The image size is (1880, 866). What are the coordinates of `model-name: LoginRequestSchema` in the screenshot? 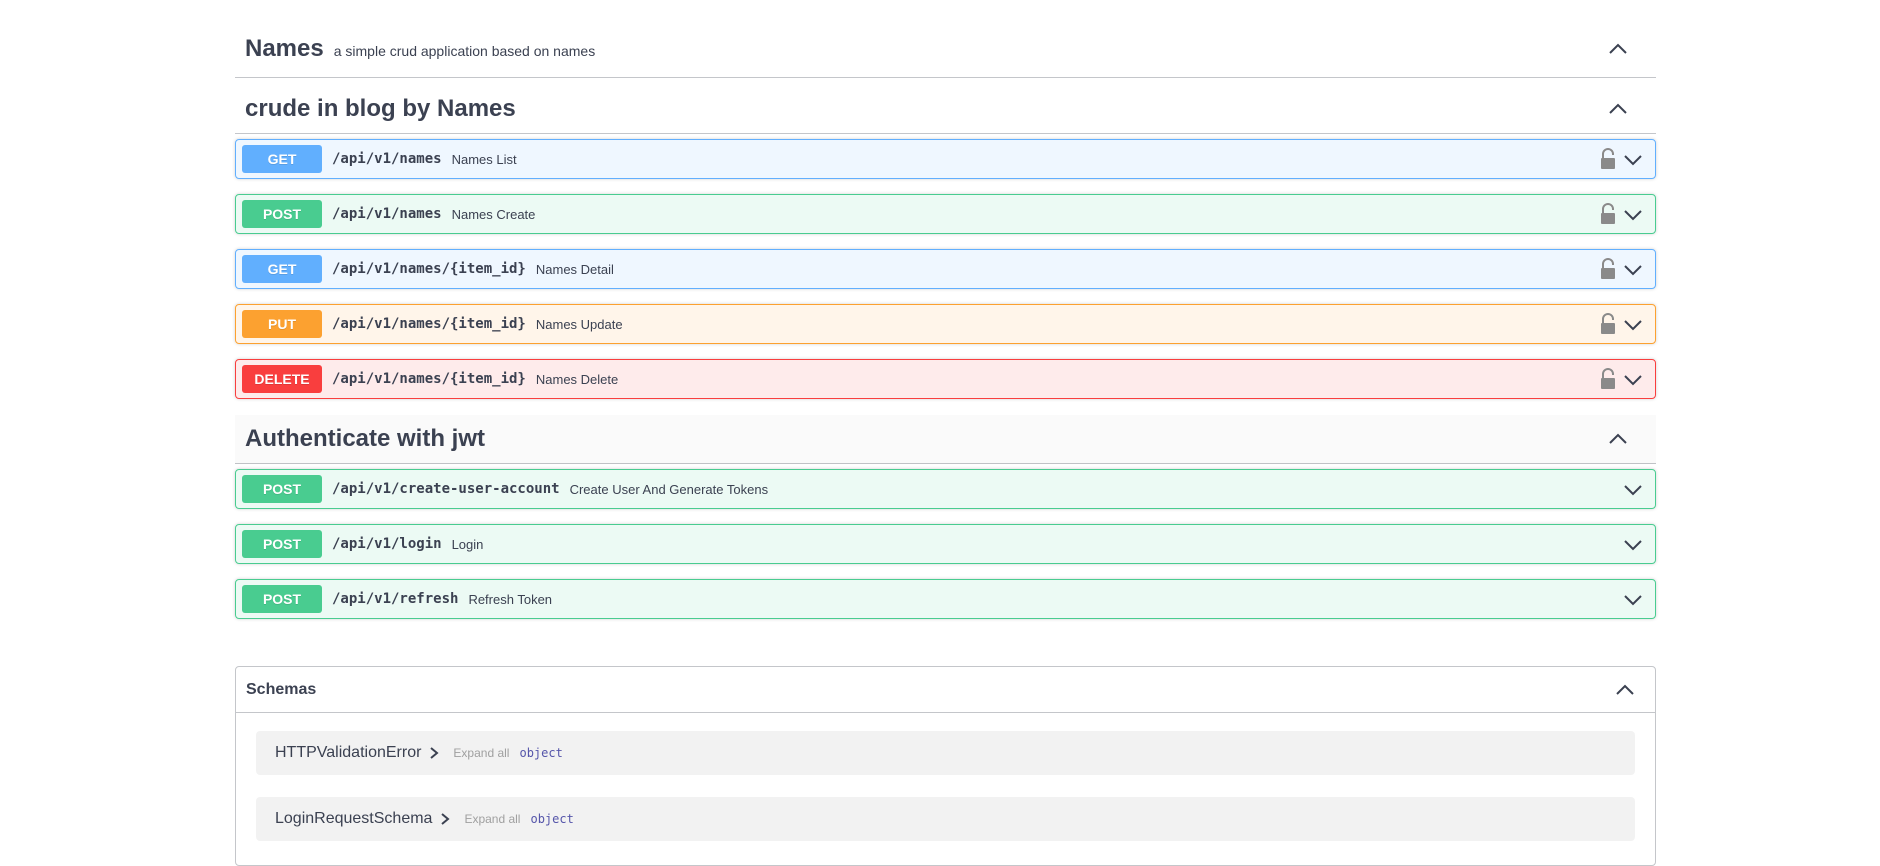 It's located at (354, 818).